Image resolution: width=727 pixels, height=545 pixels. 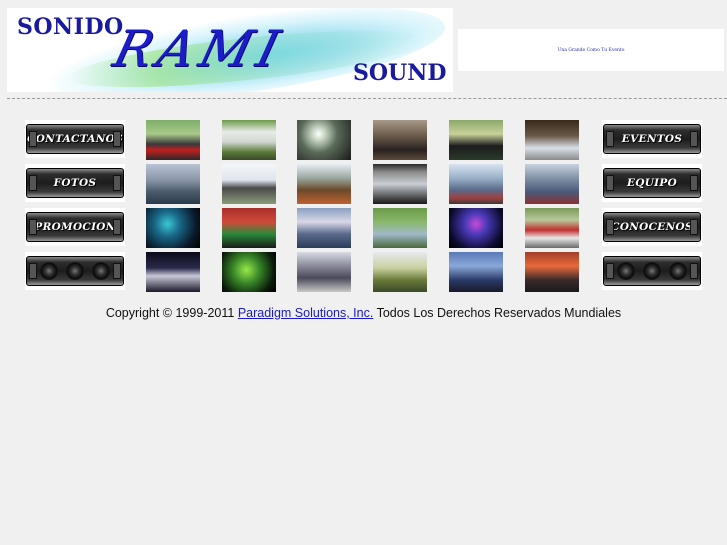 I want to click on nav-label: CONTACTANOS, so click(x=75, y=139).